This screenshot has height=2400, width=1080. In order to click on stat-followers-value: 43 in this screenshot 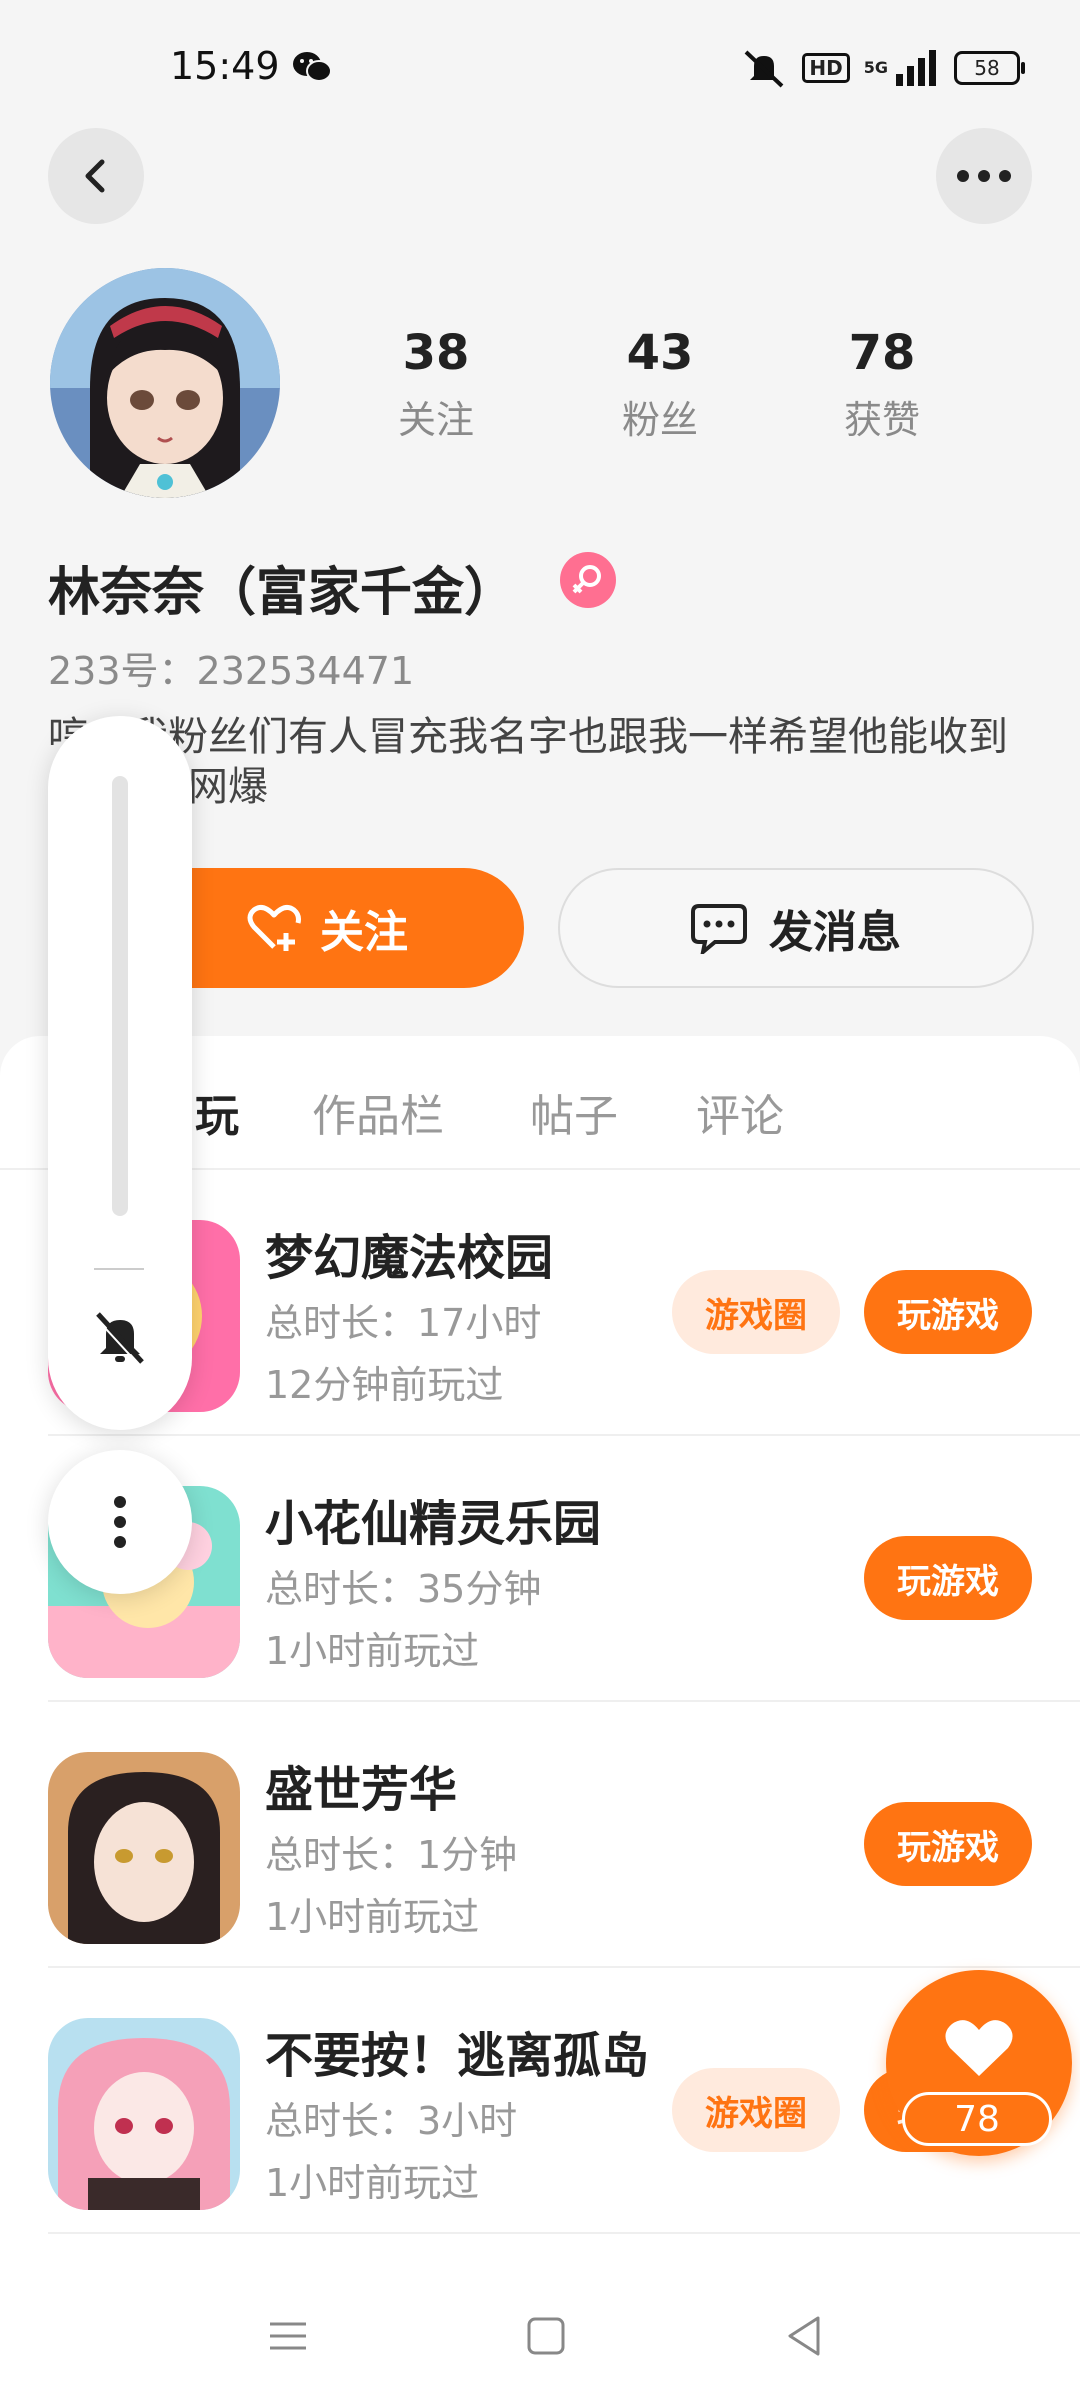, I will do `click(660, 353)`.